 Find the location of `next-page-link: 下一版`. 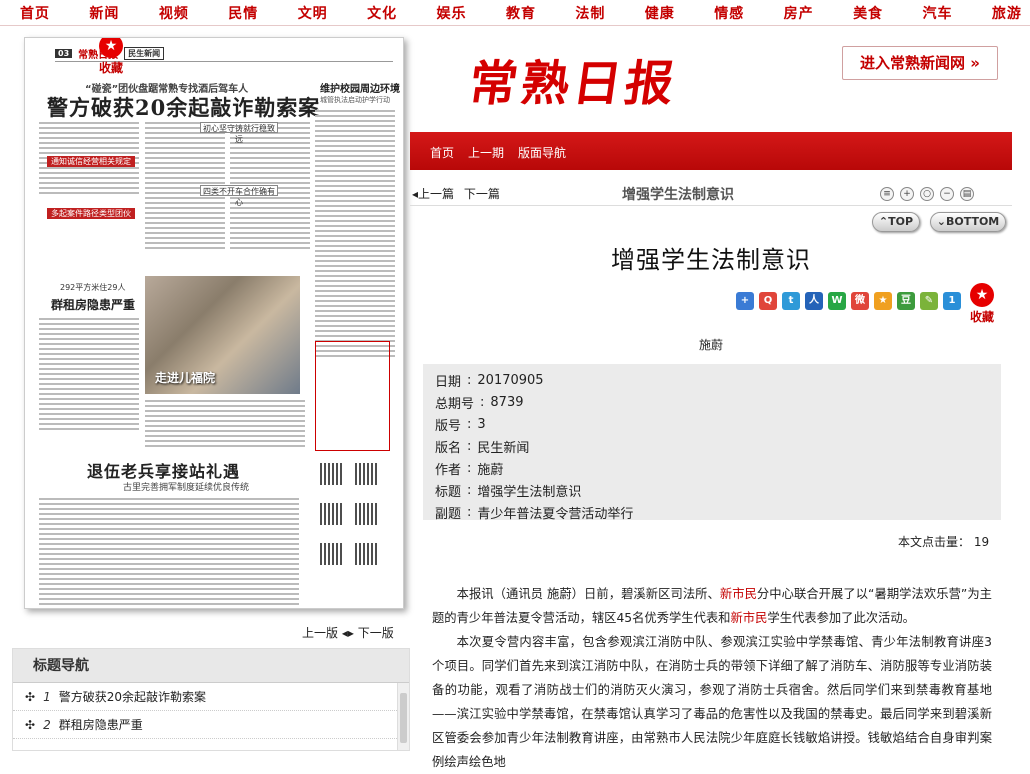

next-page-link: 下一版 is located at coordinates (376, 633).